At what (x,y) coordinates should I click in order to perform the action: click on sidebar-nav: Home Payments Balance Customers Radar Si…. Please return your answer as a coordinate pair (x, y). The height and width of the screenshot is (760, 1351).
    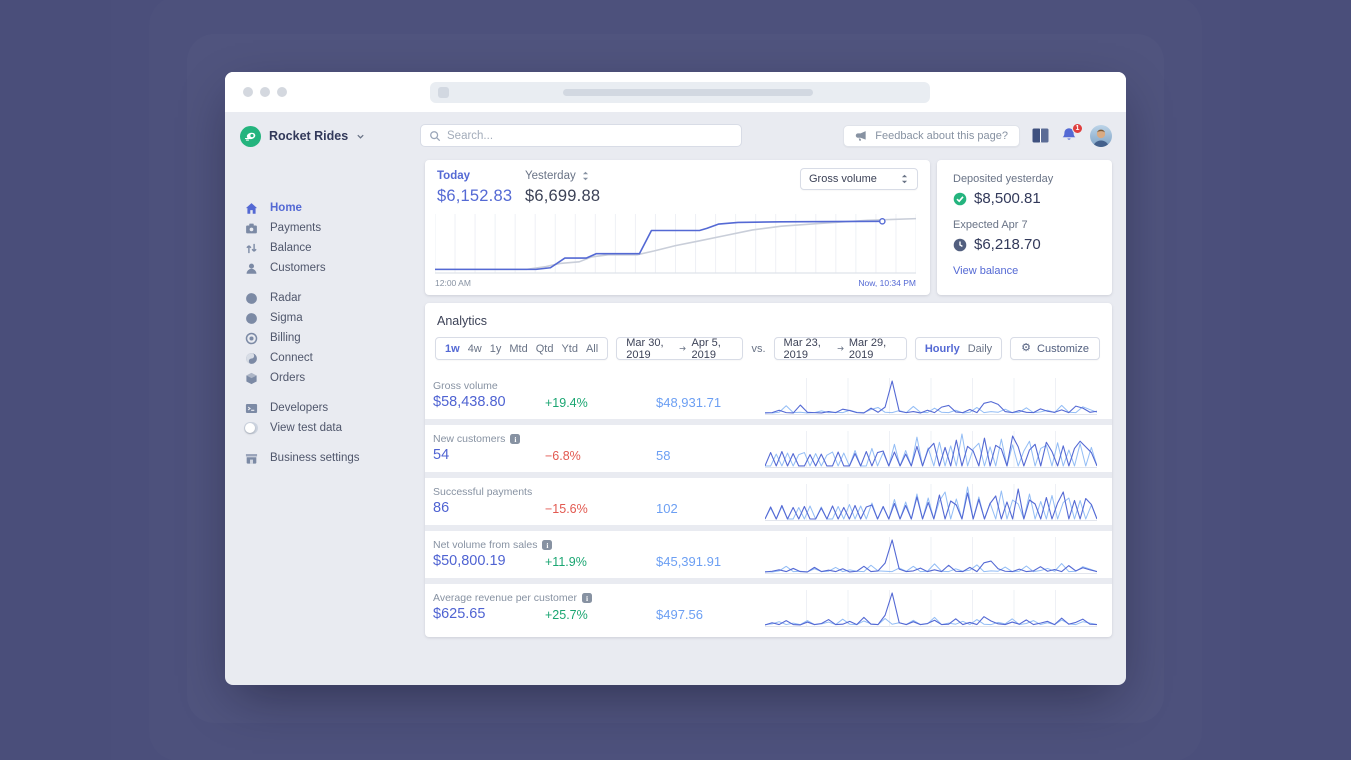
    Looking at the image, I should click on (322, 338).